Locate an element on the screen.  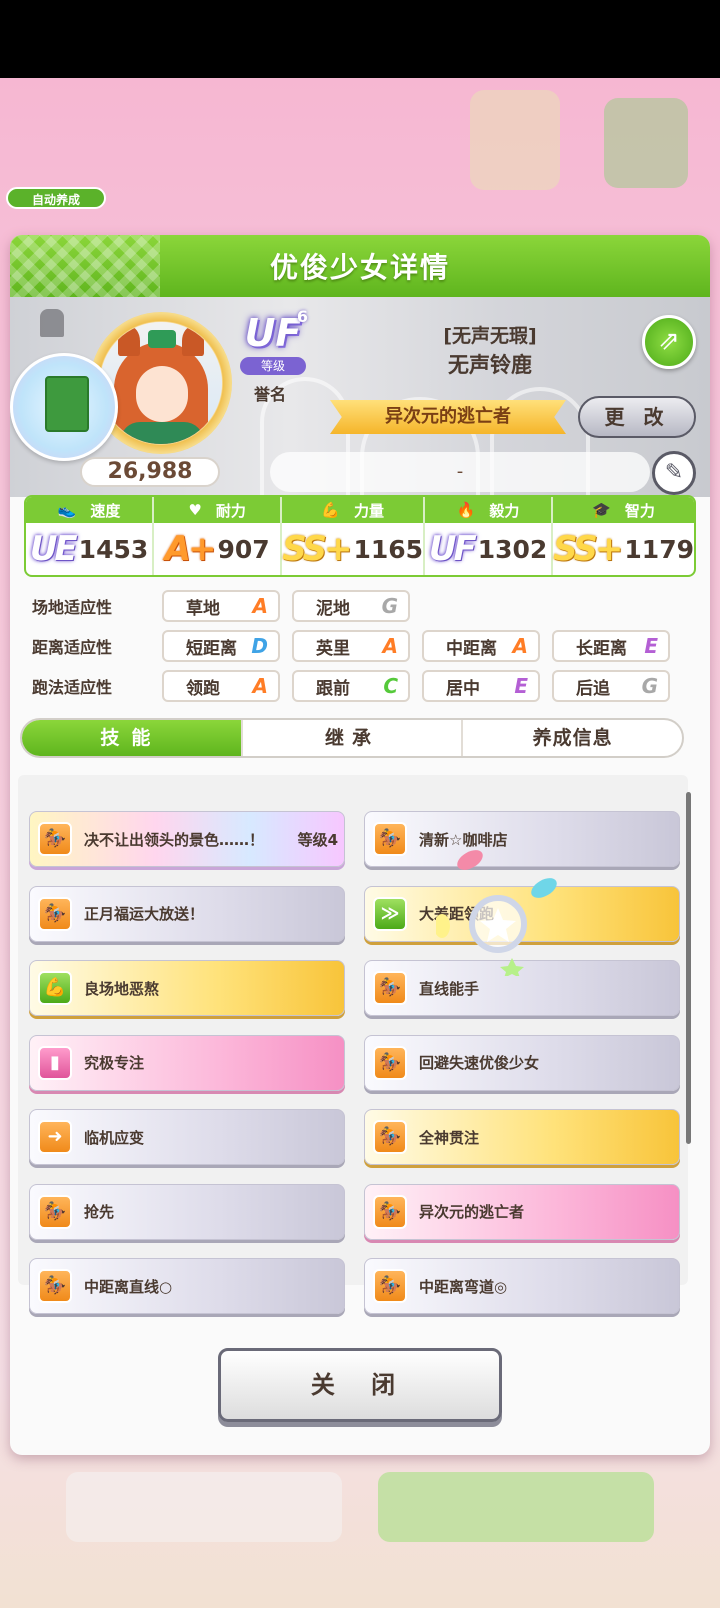
speed-lines-icon: ≫ is located at coordinates (390, 913).